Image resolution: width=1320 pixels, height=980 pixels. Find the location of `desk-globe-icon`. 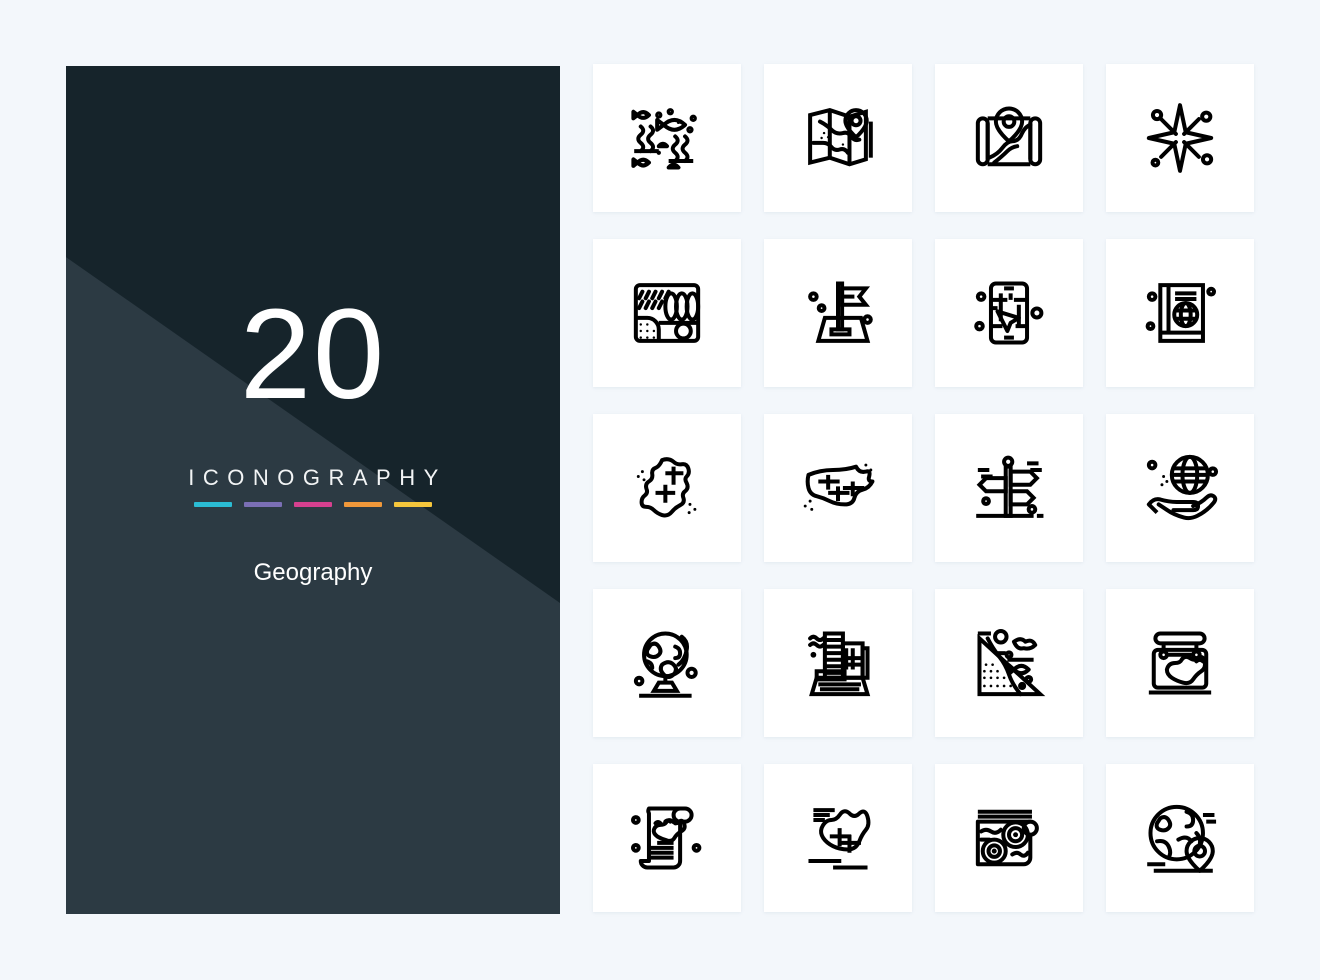

desk-globe-icon is located at coordinates (667, 663).